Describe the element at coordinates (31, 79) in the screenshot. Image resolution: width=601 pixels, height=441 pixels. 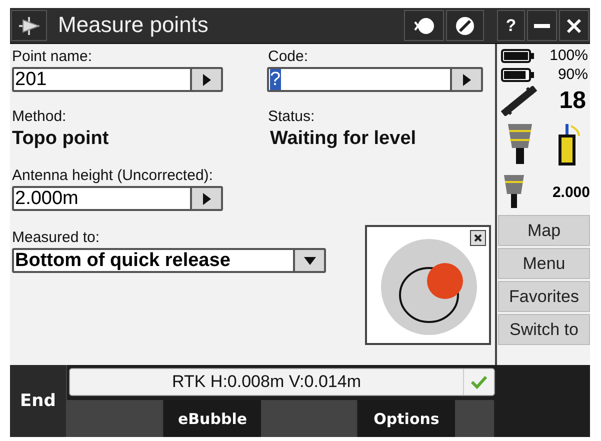
I see `field-value: 201` at that location.